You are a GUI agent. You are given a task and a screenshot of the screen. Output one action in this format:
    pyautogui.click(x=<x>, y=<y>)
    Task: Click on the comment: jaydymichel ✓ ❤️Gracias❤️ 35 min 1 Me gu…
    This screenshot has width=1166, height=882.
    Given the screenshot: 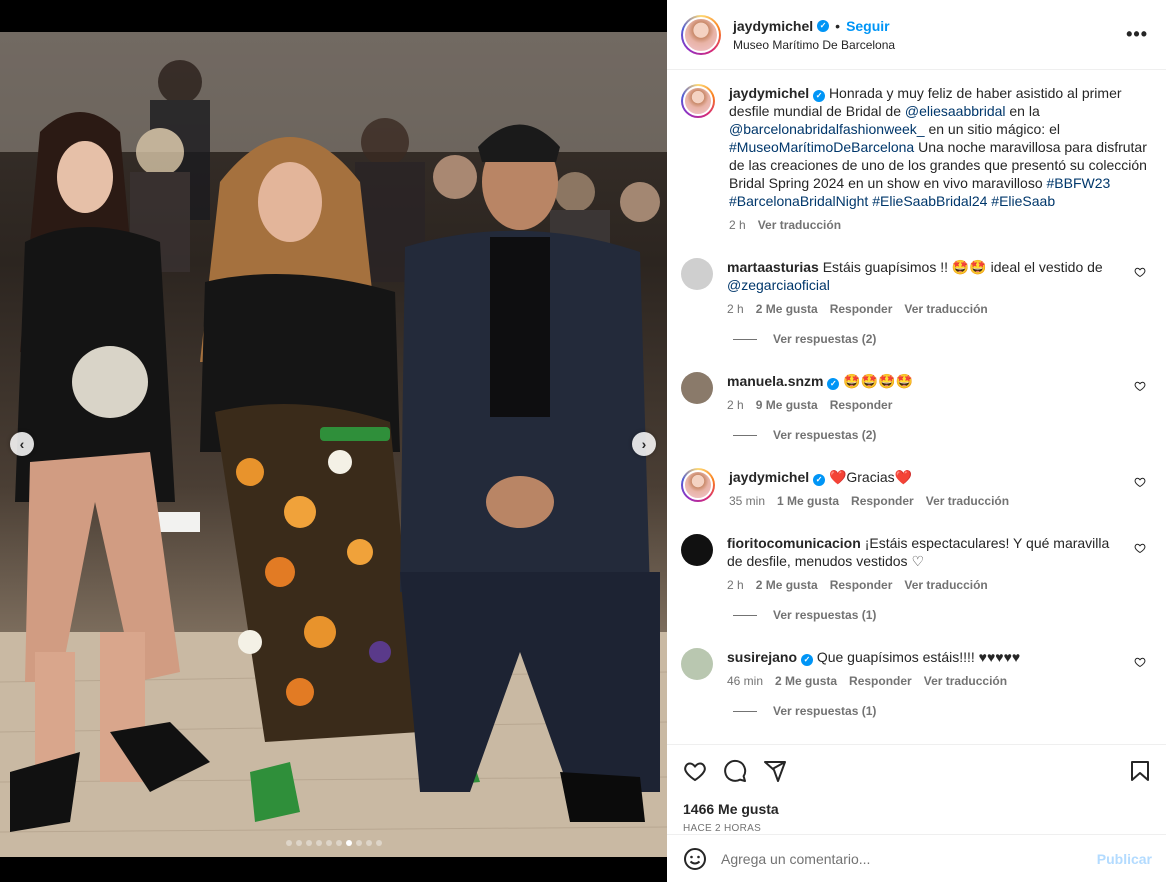 What is the action you would take?
    pyautogui.click(x=914, y=488)
    